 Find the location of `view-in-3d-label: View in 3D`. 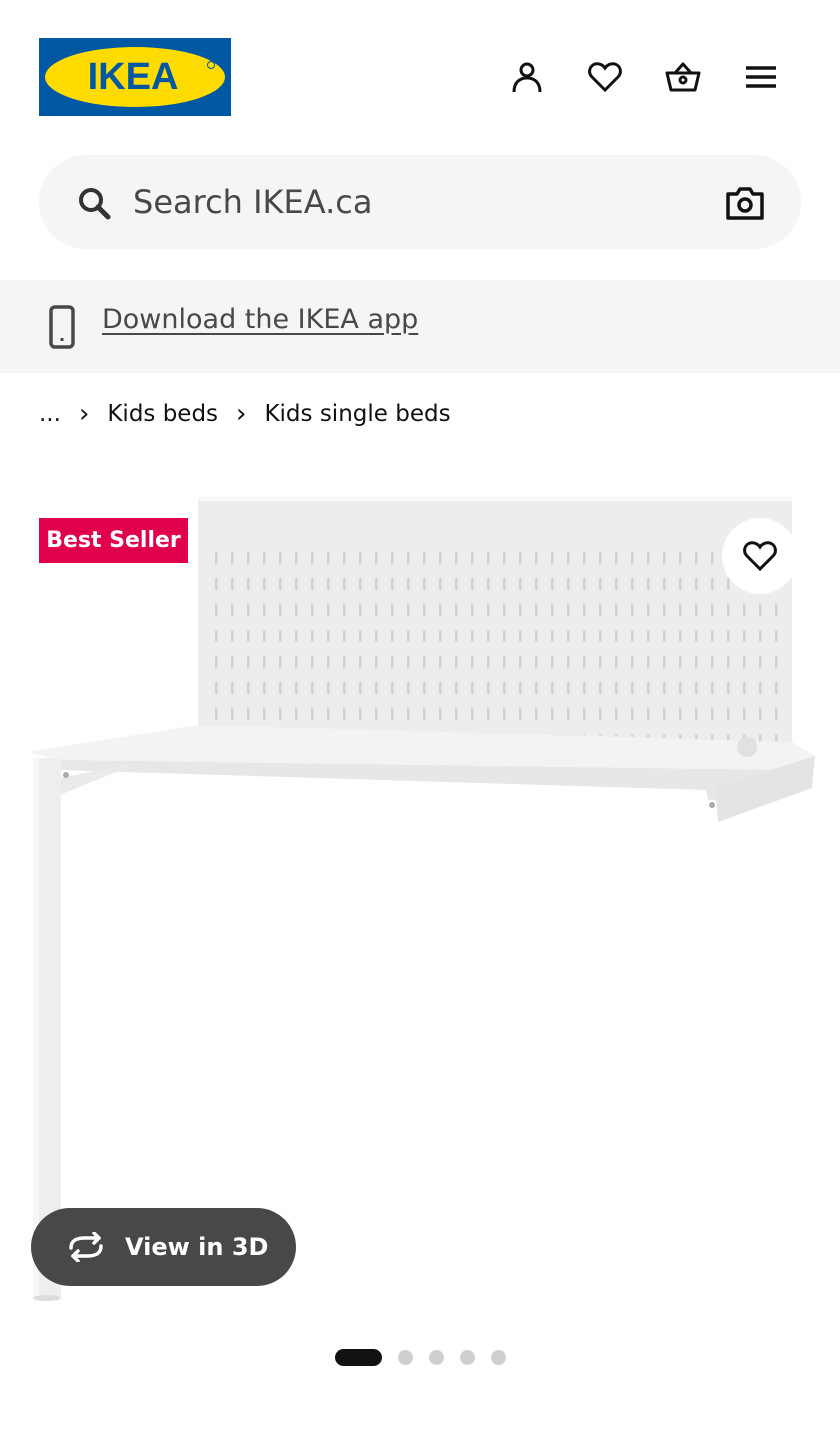

view-in-3d-label: View in 3D is located at coordinates (197, 1247).